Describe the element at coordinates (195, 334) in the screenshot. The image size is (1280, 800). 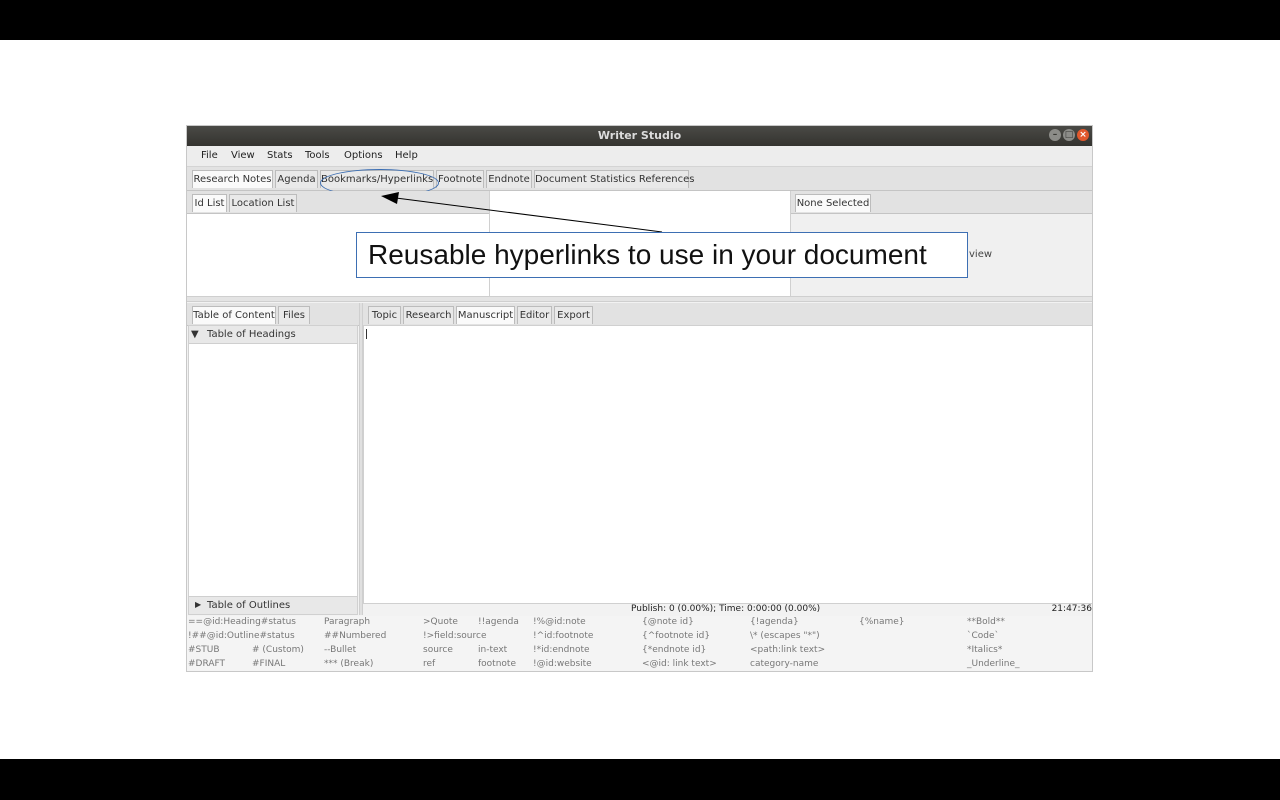
I see `expand-down-icon: ▼` at that location.